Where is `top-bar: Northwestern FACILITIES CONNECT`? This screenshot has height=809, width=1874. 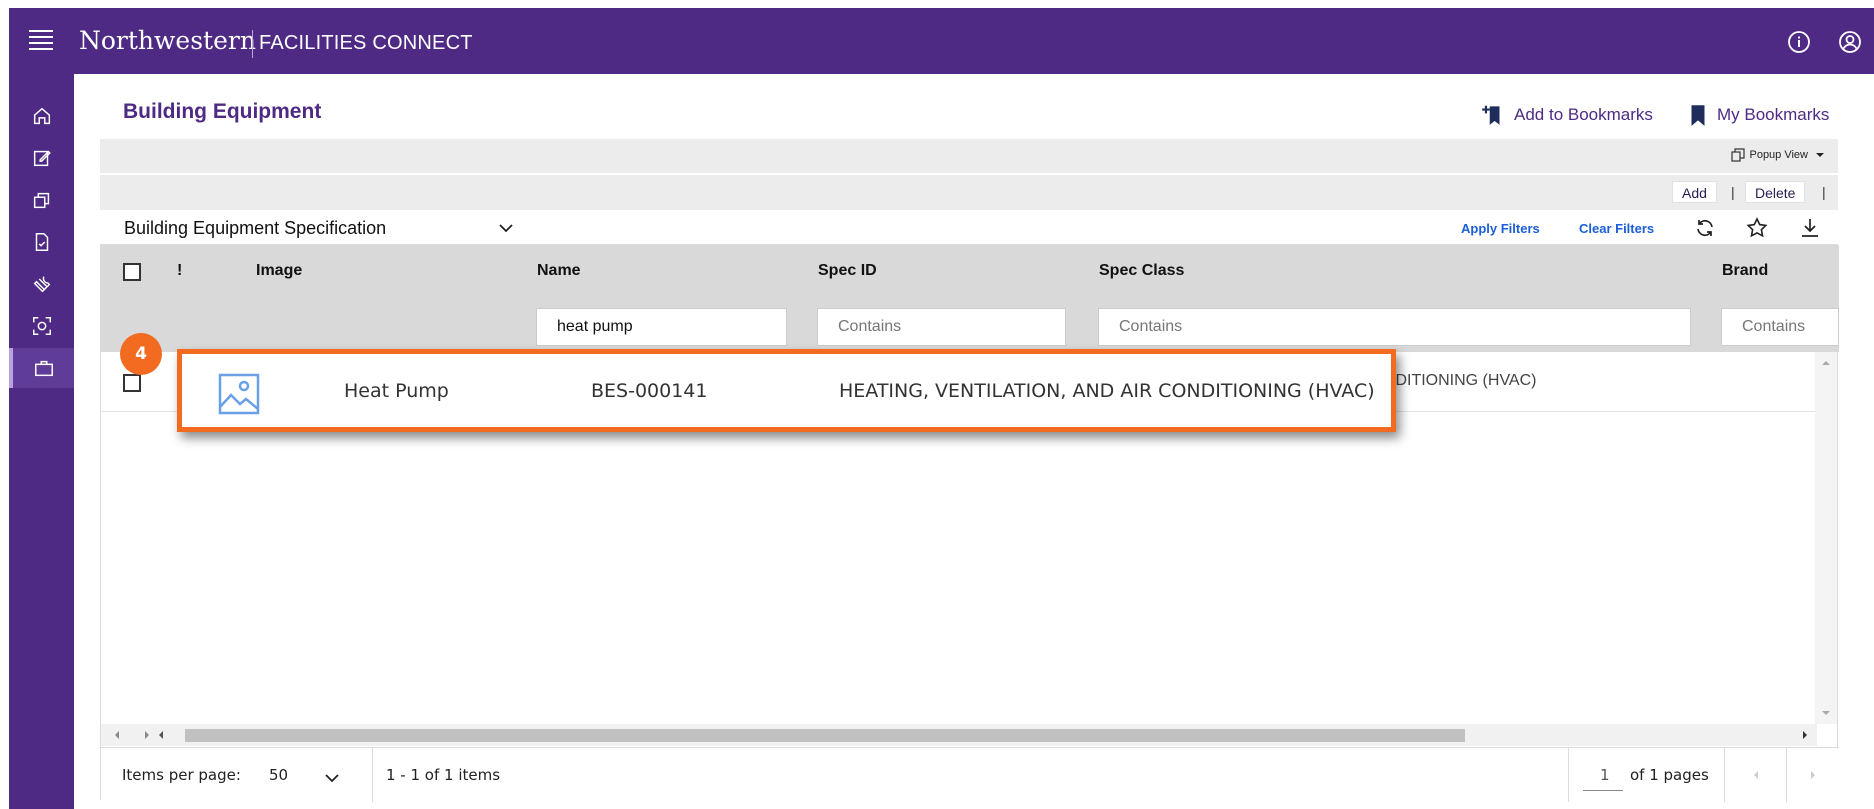
top-bar: Northwestern FACILITIES CONNECT is located at coordinates (941, 41).